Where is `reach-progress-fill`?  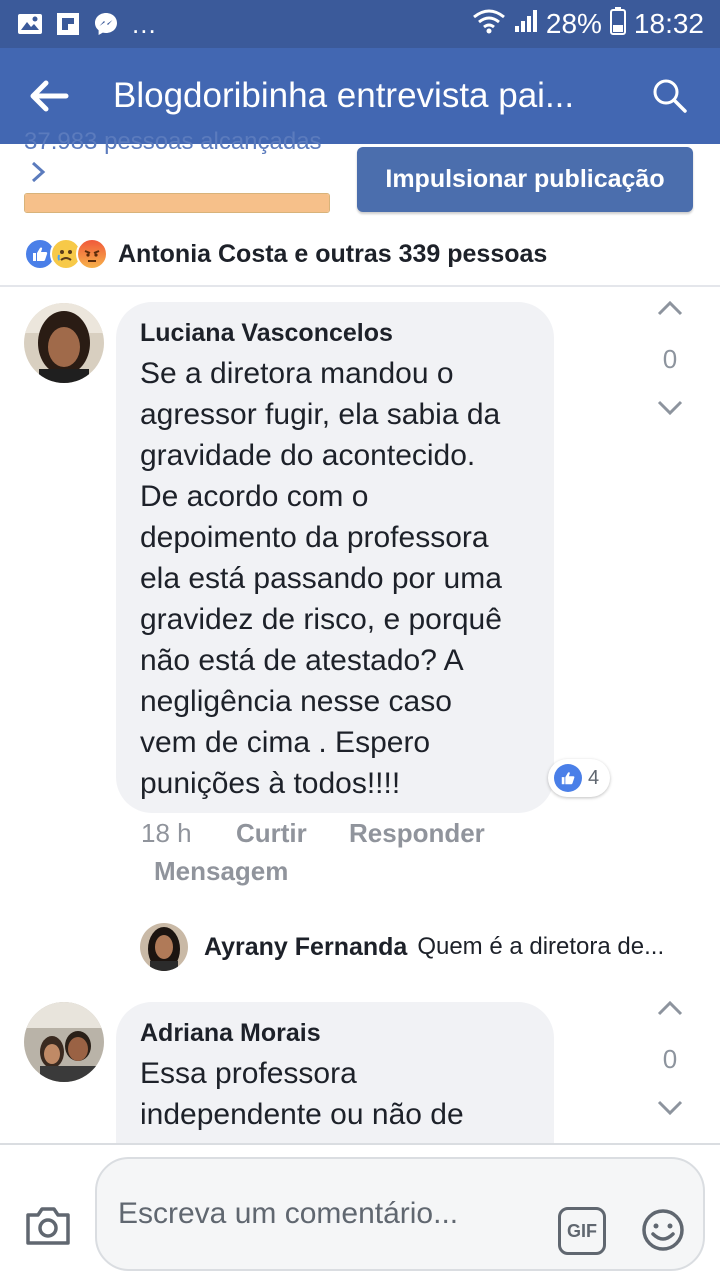 reach-progress-fill is located at coordinates (177, 203).